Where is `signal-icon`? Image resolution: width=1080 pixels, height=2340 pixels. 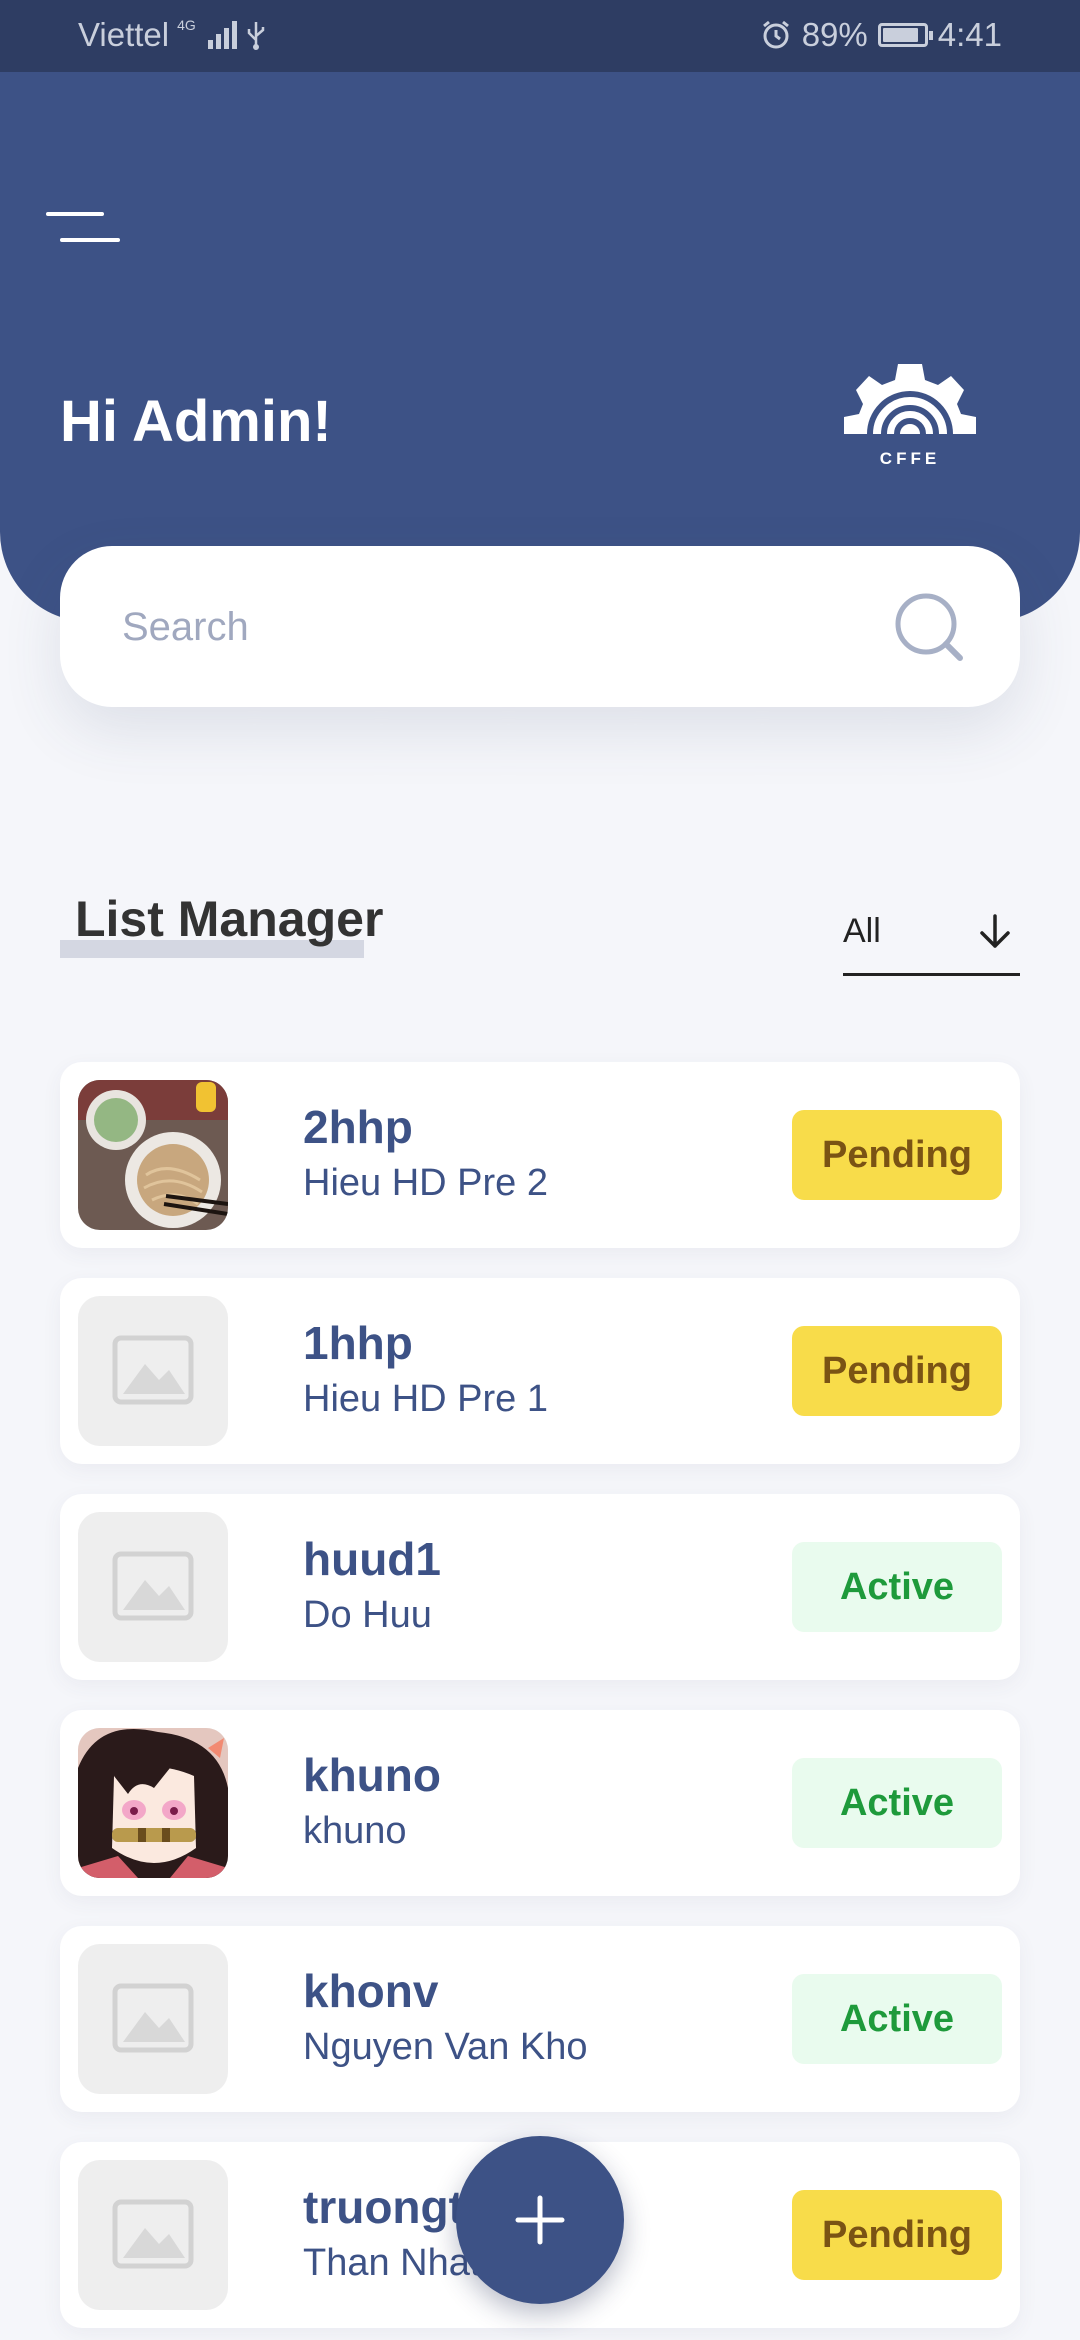
signal-icon is located at coordinates (222, 35).